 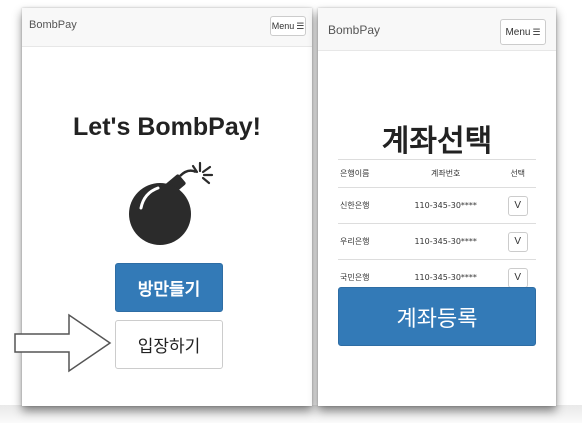 I want to click on table-row: 우리은행 110-345-30**** V, so click(x=437, y=241).